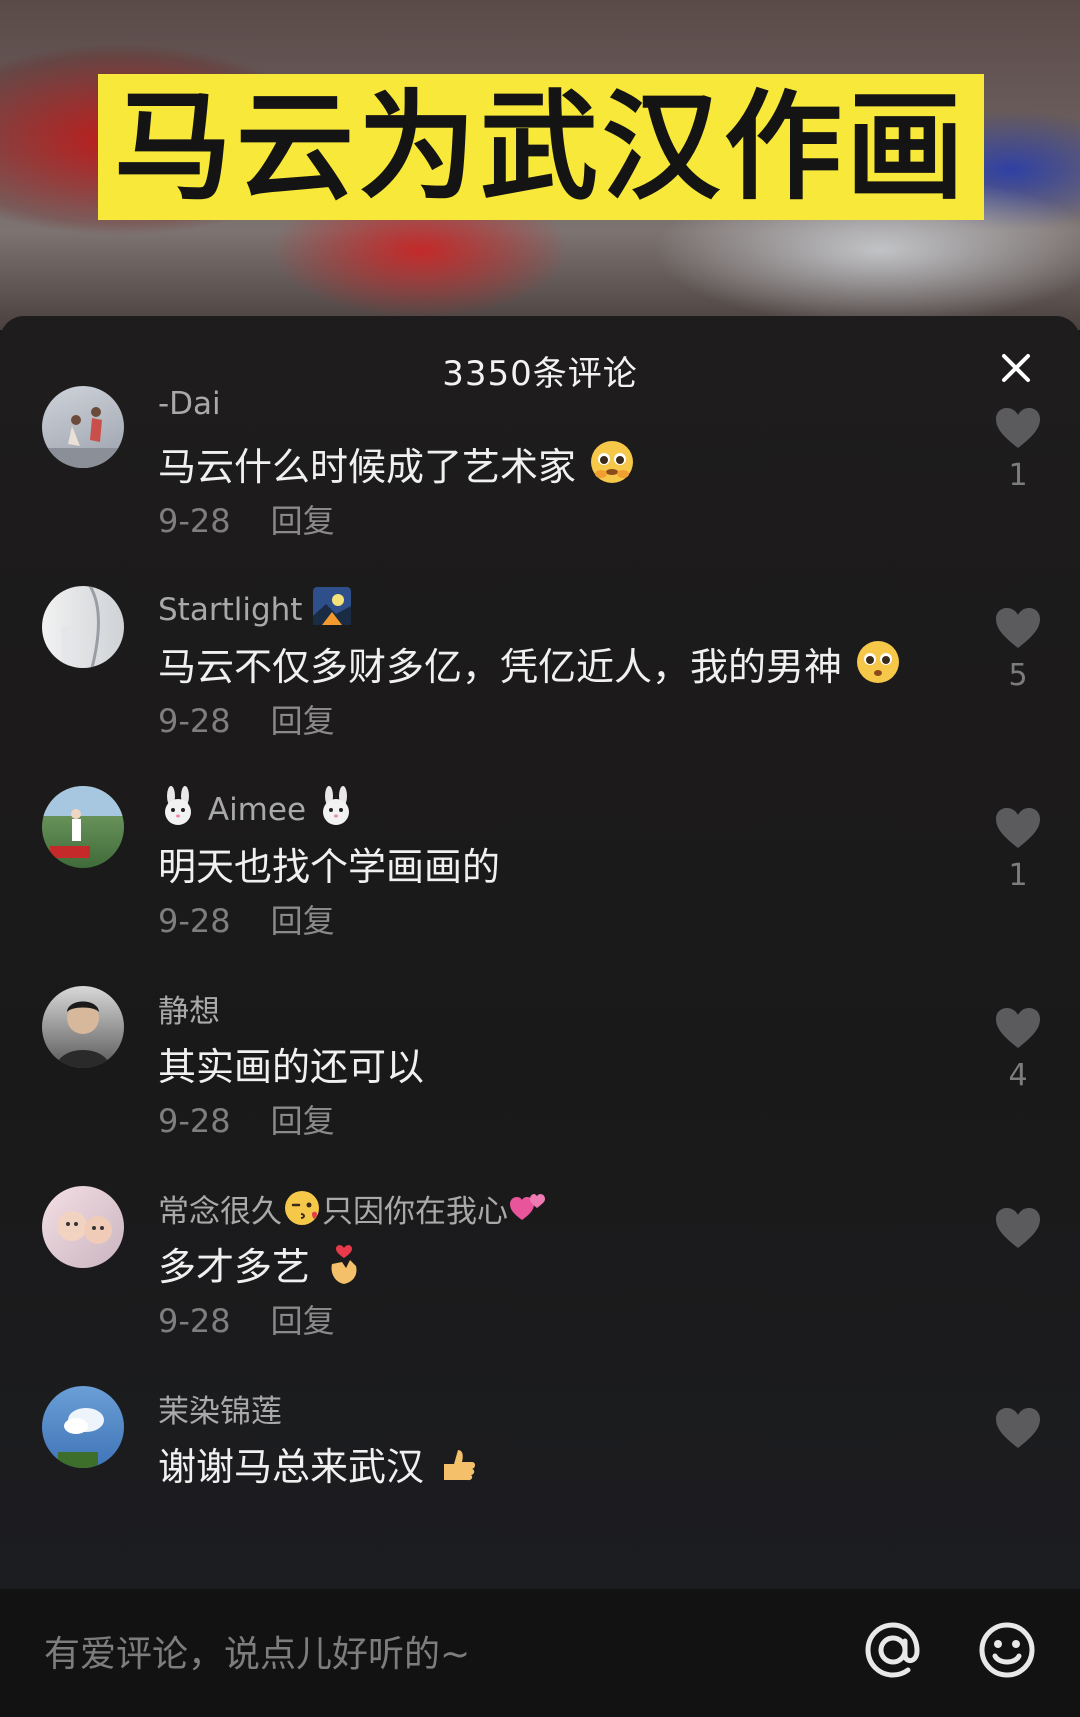  I want to click on comment-input, so click(394, 1654).